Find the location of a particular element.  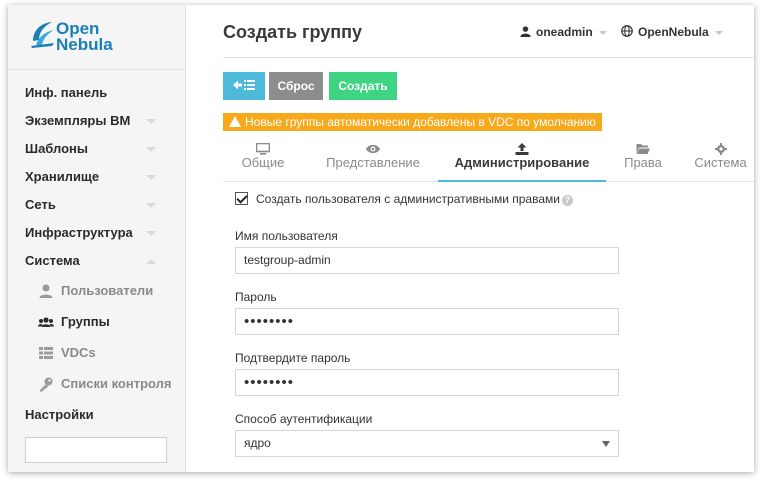

sidebar-item-vms: Экземпляры ВМ is located at coordinates (97, 121).